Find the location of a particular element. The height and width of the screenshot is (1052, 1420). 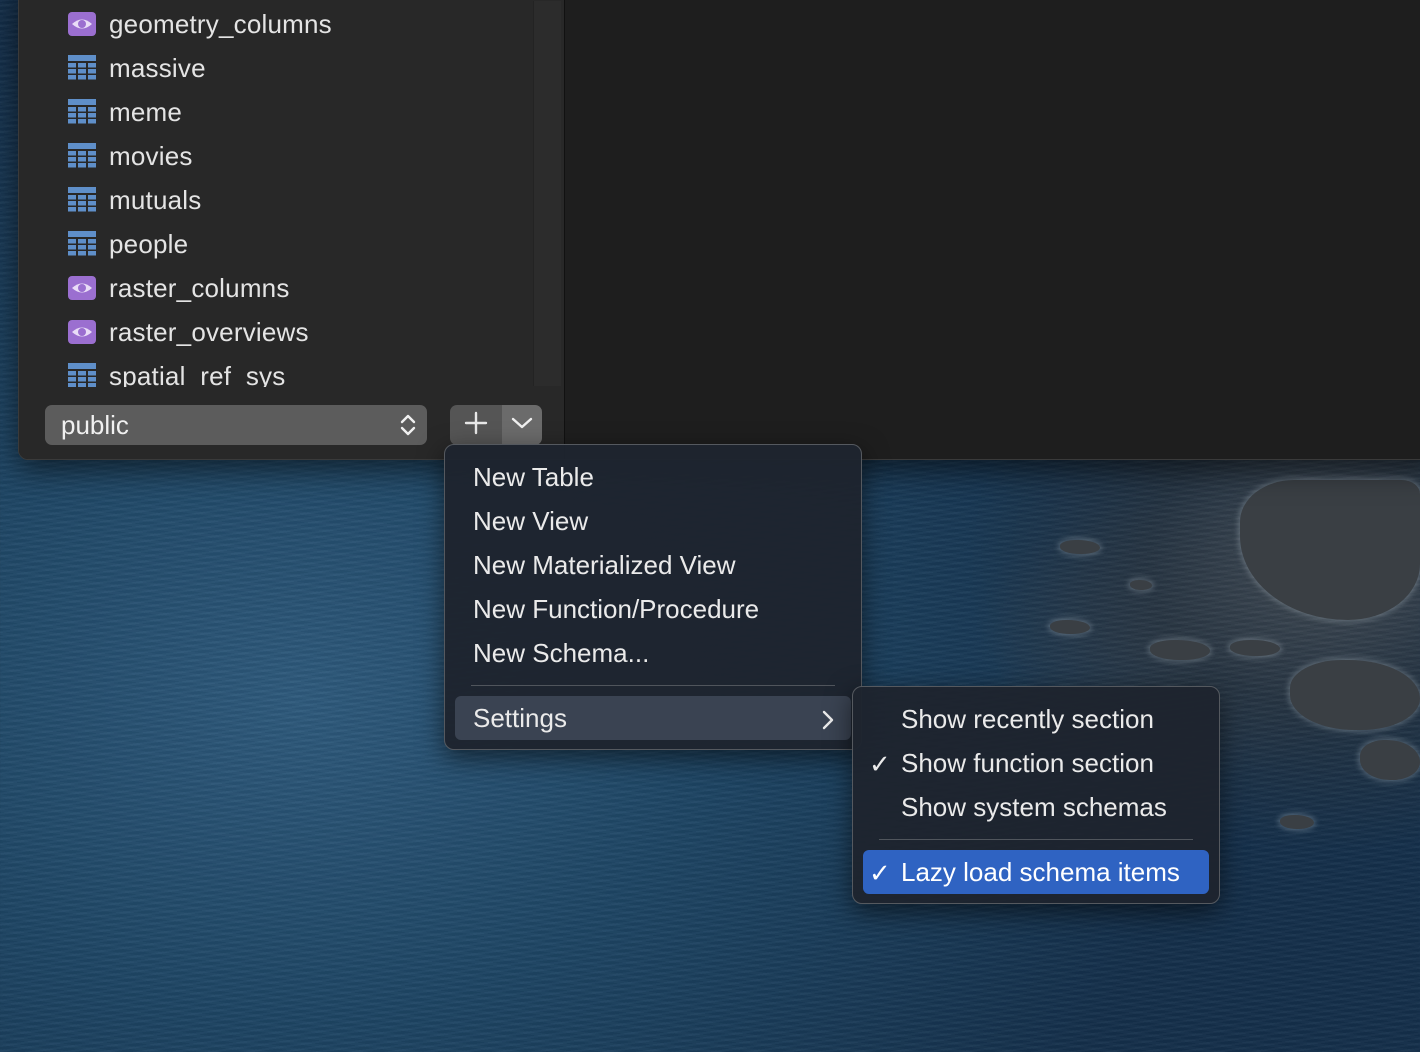

add-button is located at coordinates (476, 425).